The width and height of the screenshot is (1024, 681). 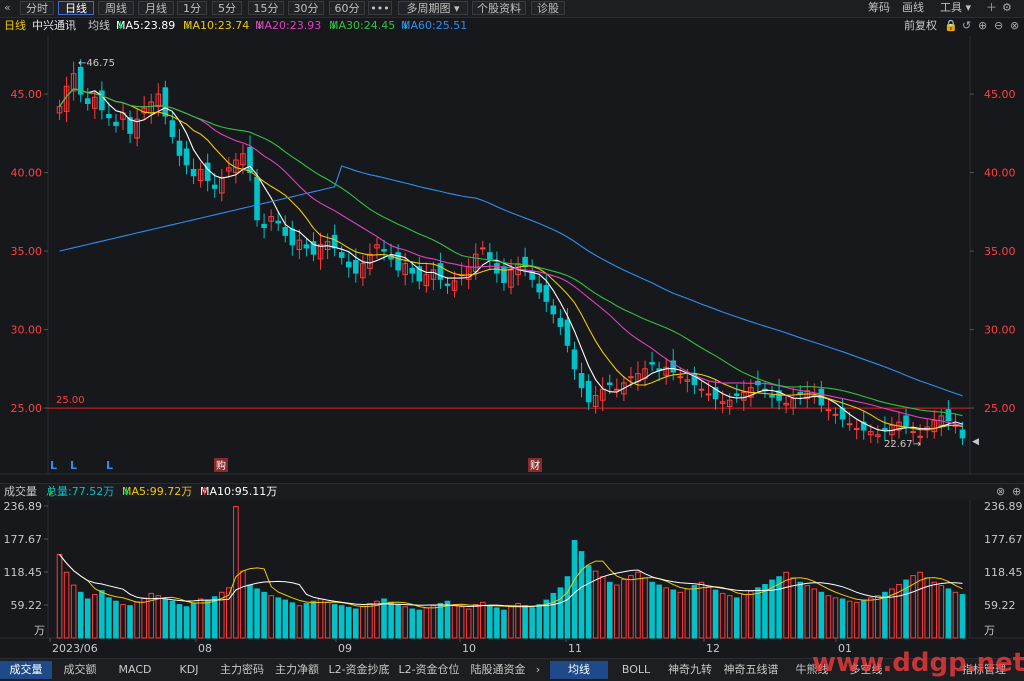 I want to click on overlay-tab-1: BOLL, so click(x=636, y=670).